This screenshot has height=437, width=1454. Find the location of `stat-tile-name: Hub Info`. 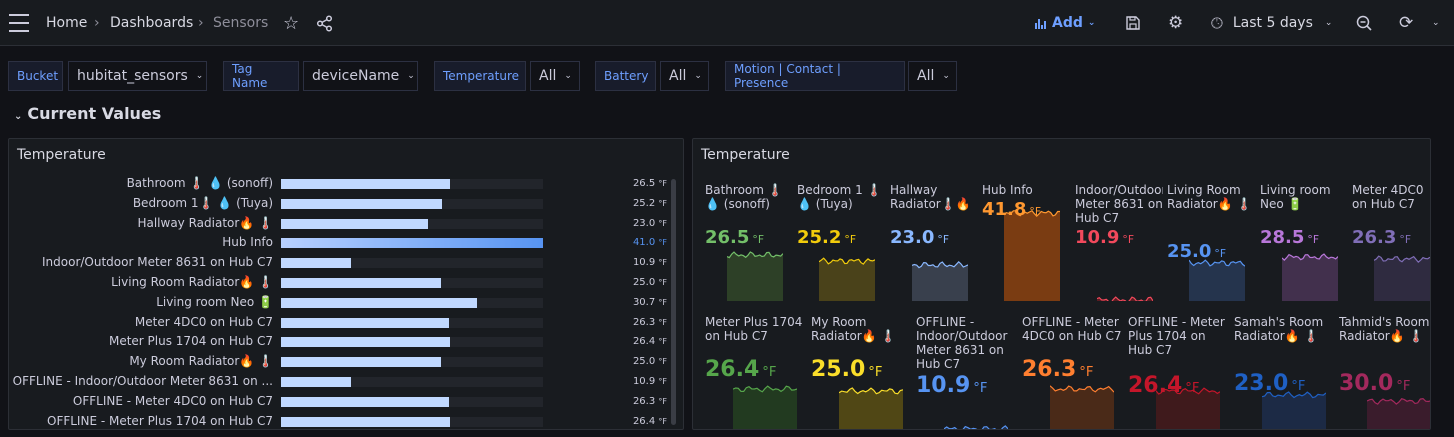

stat-tile-name: Hub Info is located at coordinates (1007, 190).